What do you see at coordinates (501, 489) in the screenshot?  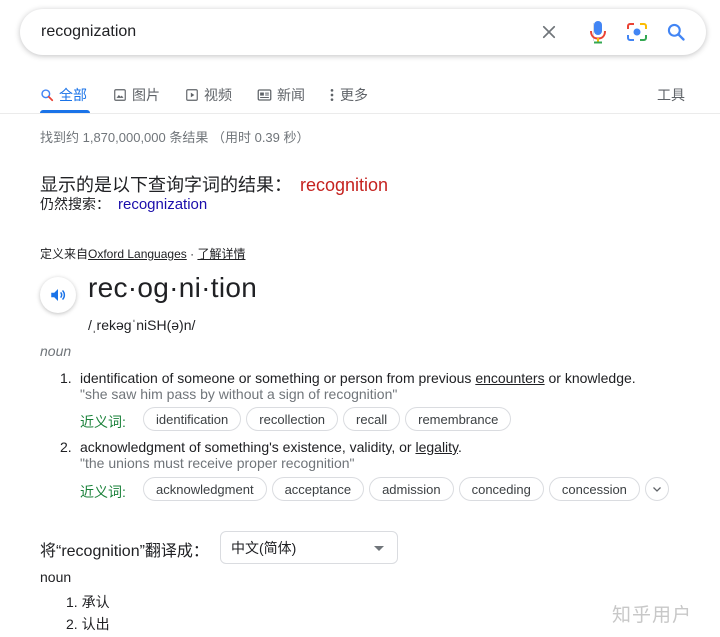 I see `synonym-chip: conceding` at bounding box center [501, 489].